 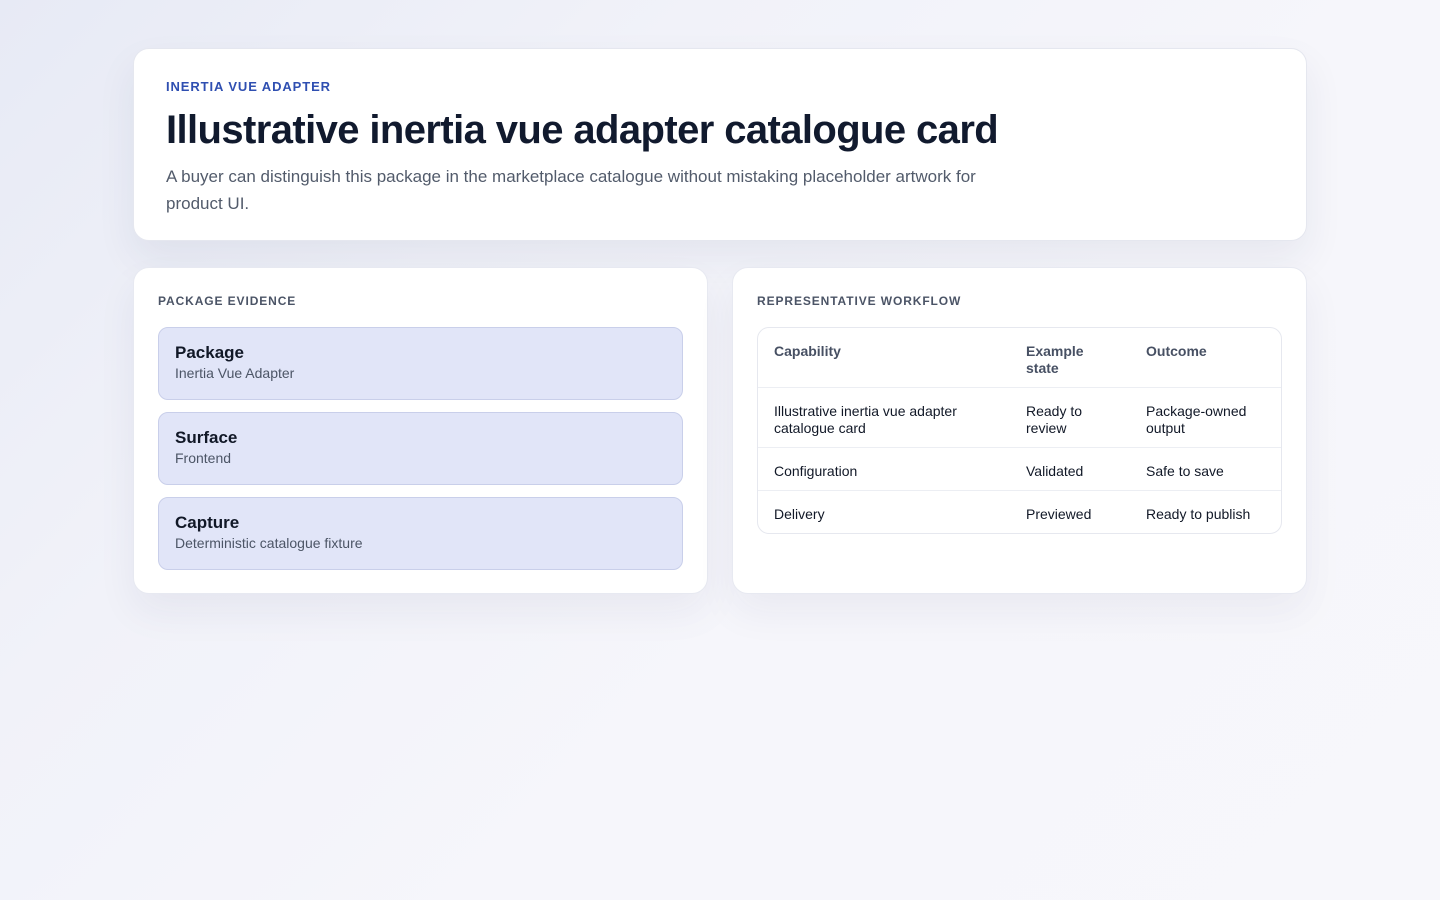 I want to click on column-header-outcome: Outcome, so click(x=1205, y=358).